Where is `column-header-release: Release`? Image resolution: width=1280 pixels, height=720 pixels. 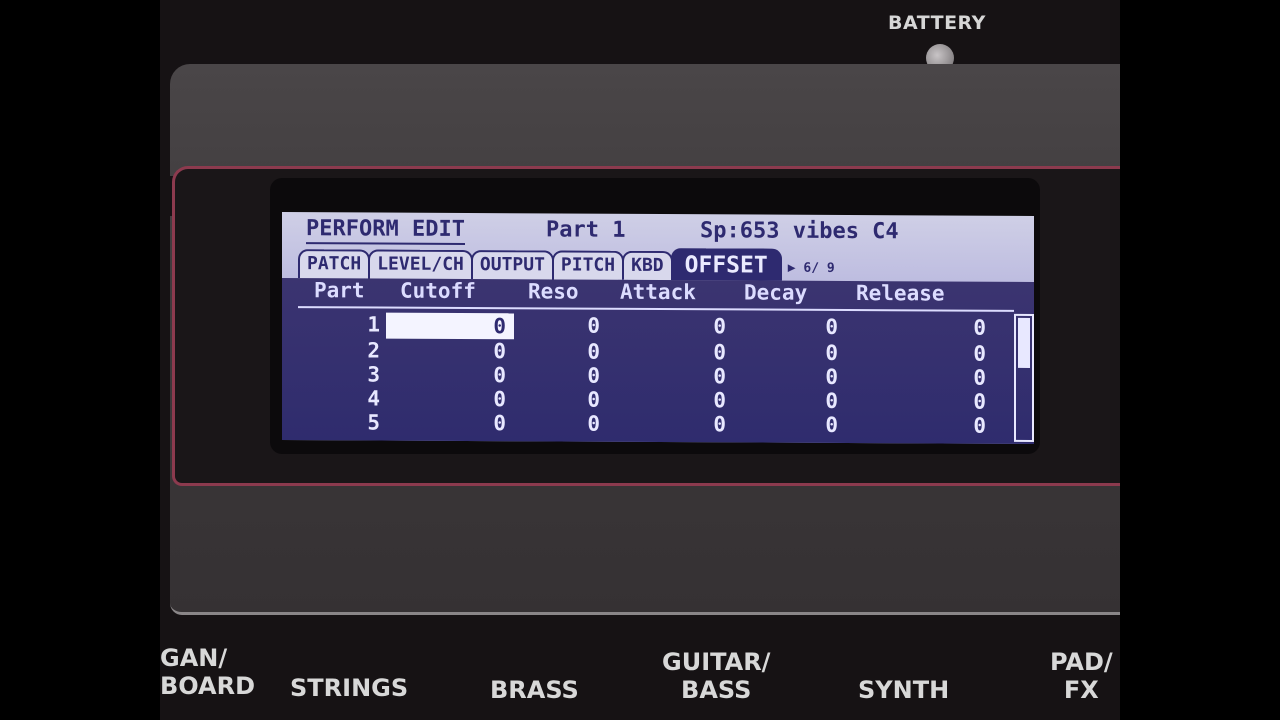 column-header-release: Release is located at coordinates (900, 293).